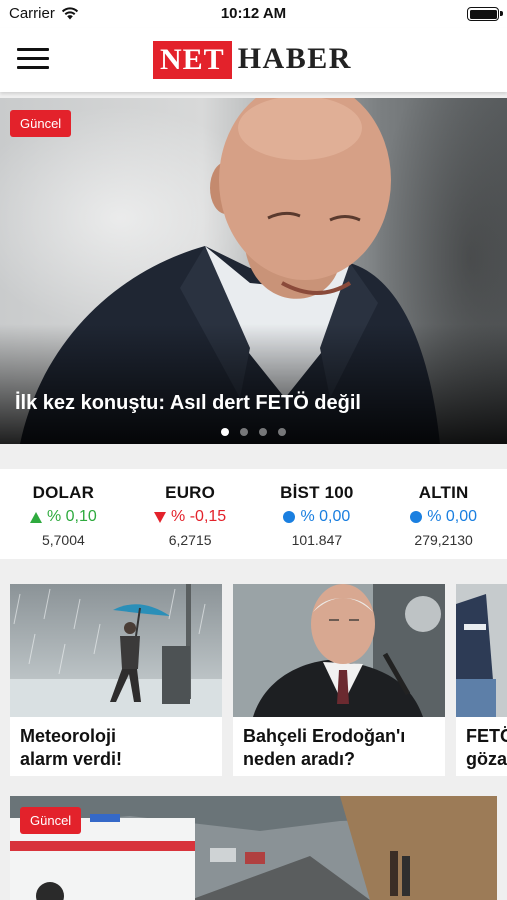  What do you see at coordinates (317, 540) in the screenshot?
I see `market-value: 101.847` at bounding box center [317, 540].